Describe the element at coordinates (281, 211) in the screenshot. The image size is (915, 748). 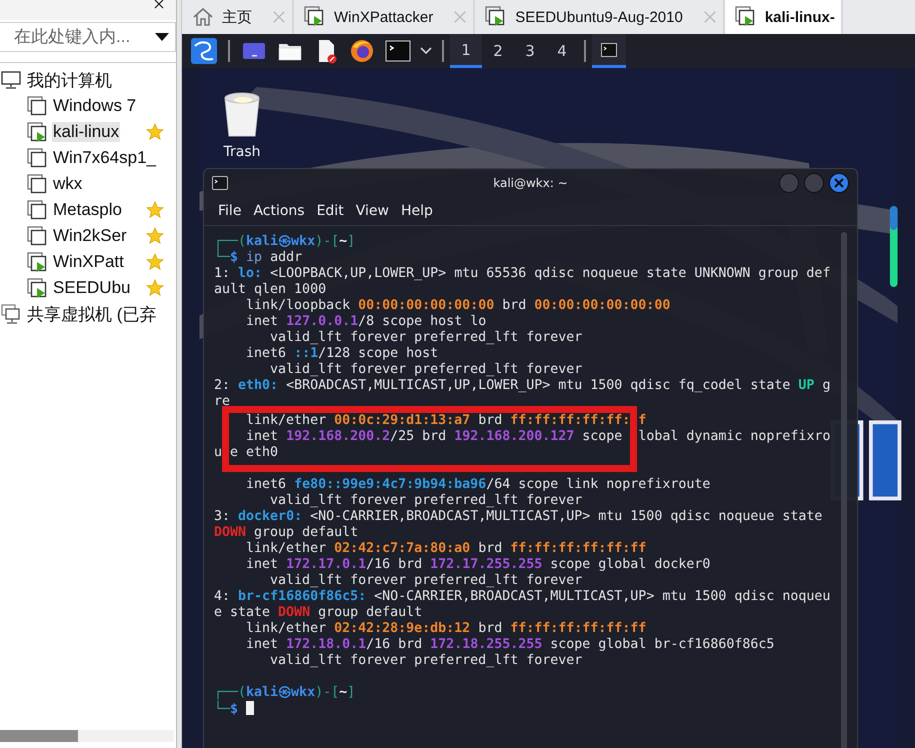
I see `menu-item: Actions` at that location.